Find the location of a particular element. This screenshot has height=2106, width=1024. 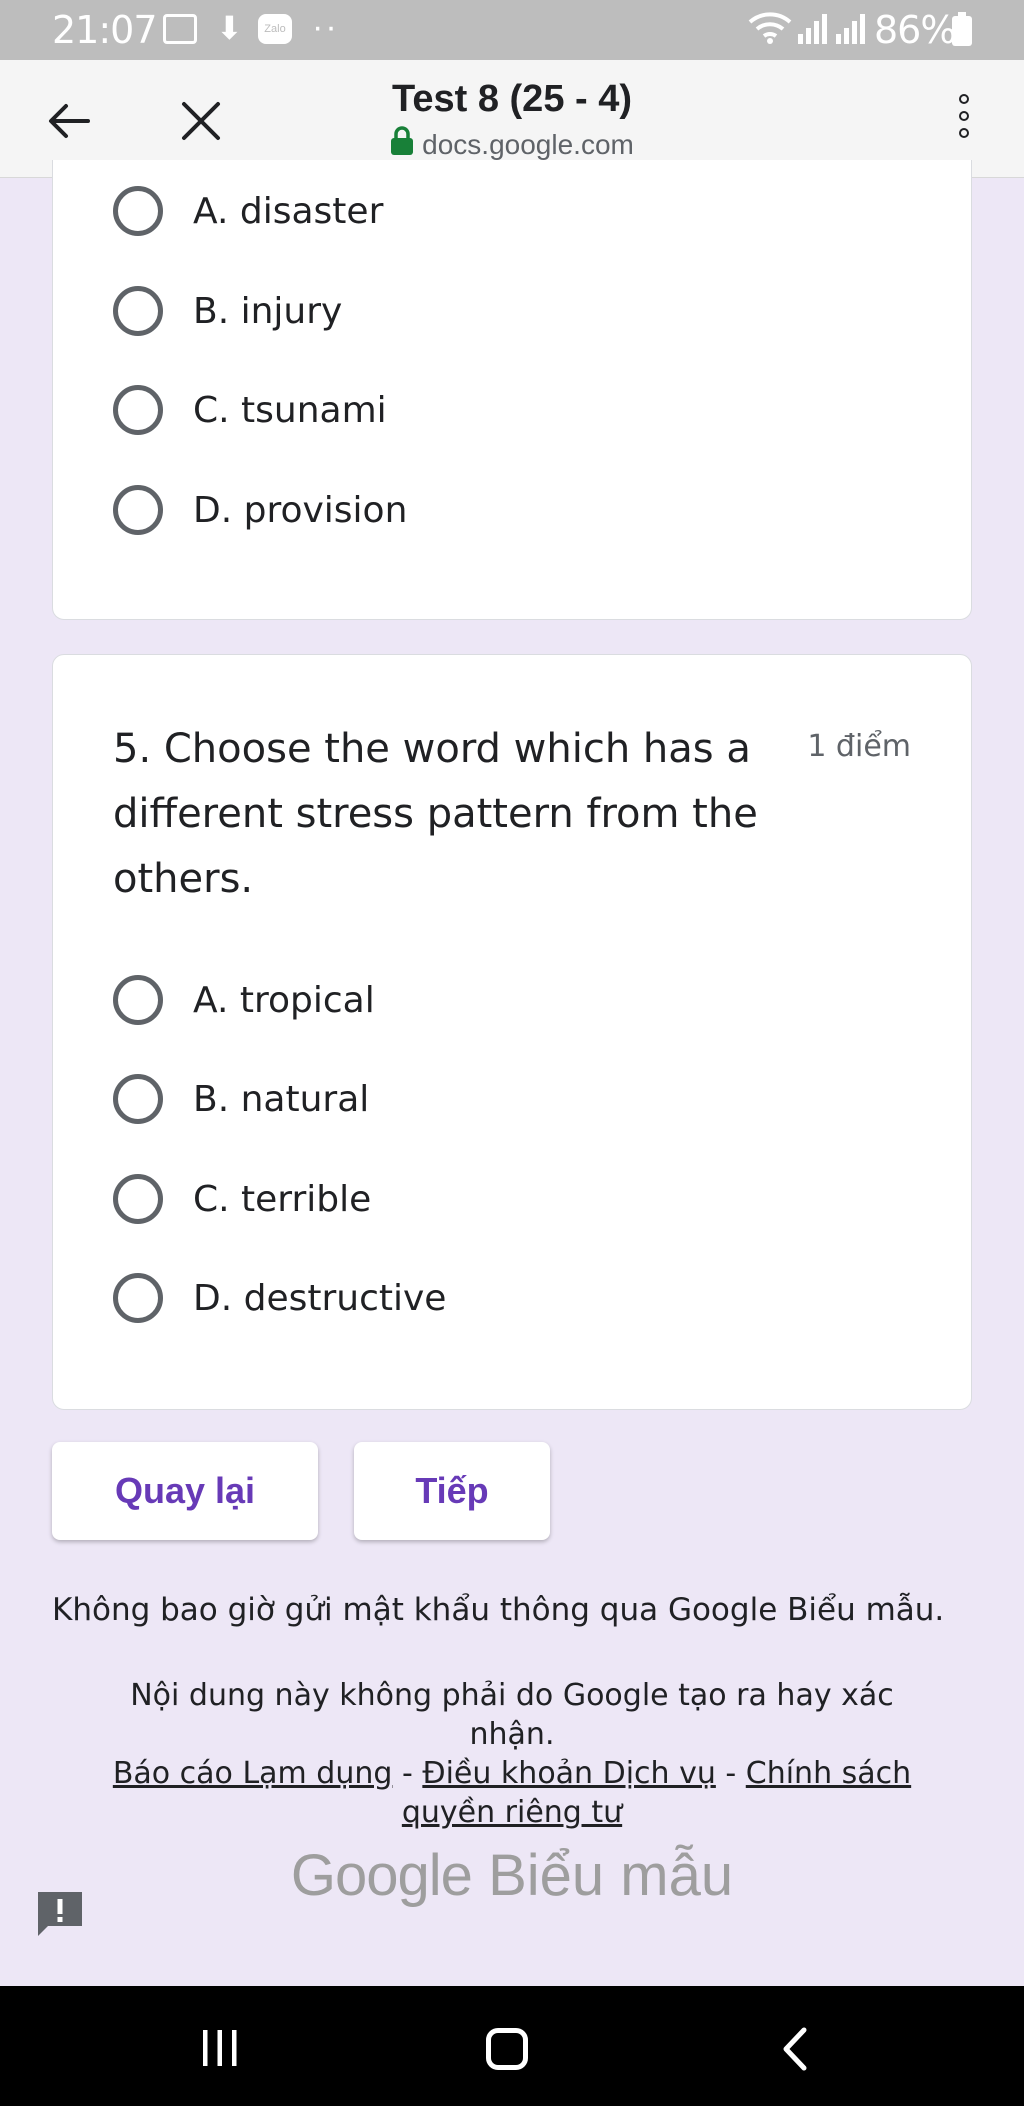

report-abuse-link: Báo cáo Lạm dụng is located at coordinates (253, 1773).